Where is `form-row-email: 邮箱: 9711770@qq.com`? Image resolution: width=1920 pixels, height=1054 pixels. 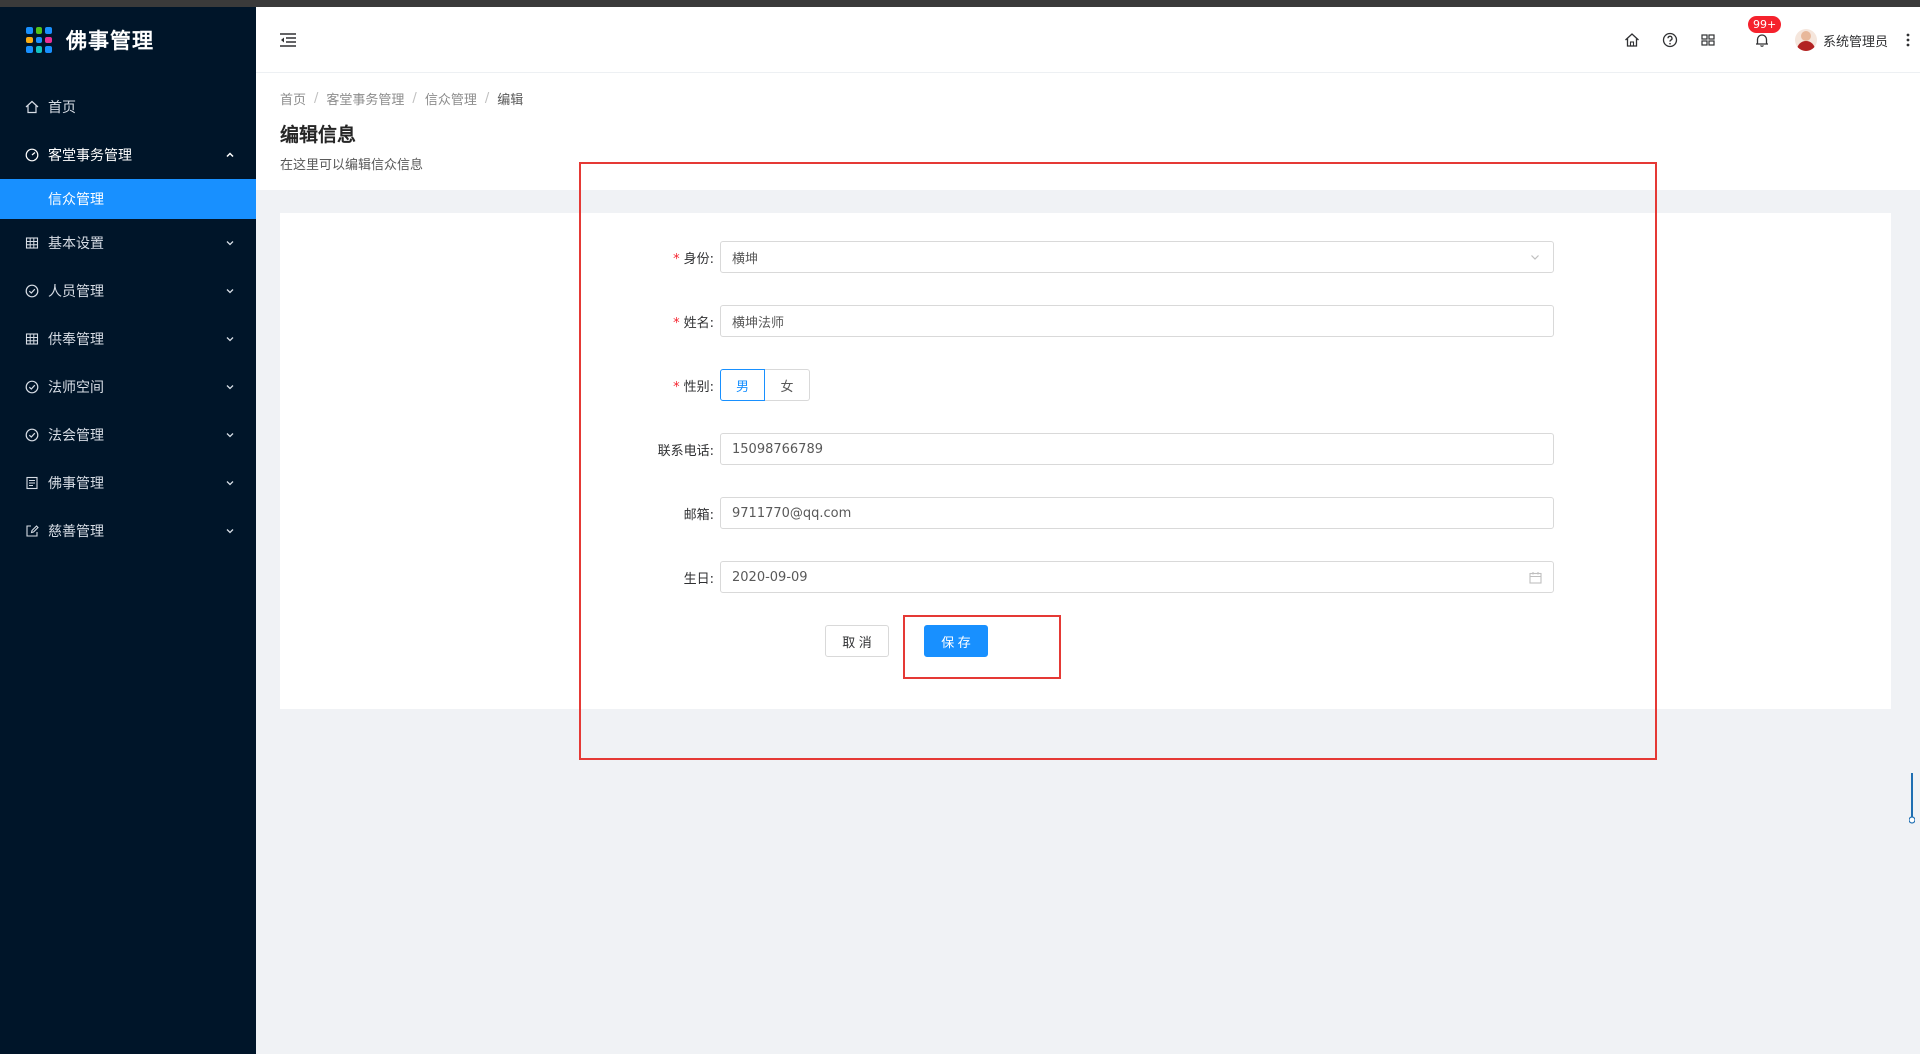 form-row-email: 邮箱: 9711770@qq.com is located at coordinates (1085, 513).